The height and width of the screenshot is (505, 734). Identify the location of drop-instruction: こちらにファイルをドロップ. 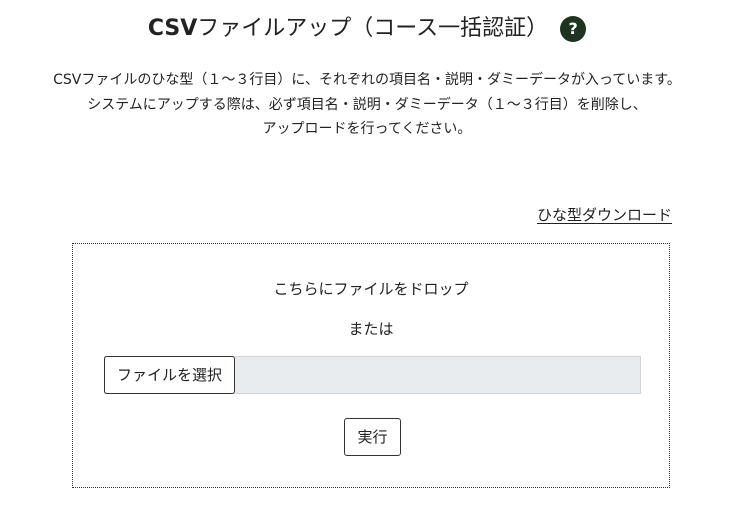
(371, 289).